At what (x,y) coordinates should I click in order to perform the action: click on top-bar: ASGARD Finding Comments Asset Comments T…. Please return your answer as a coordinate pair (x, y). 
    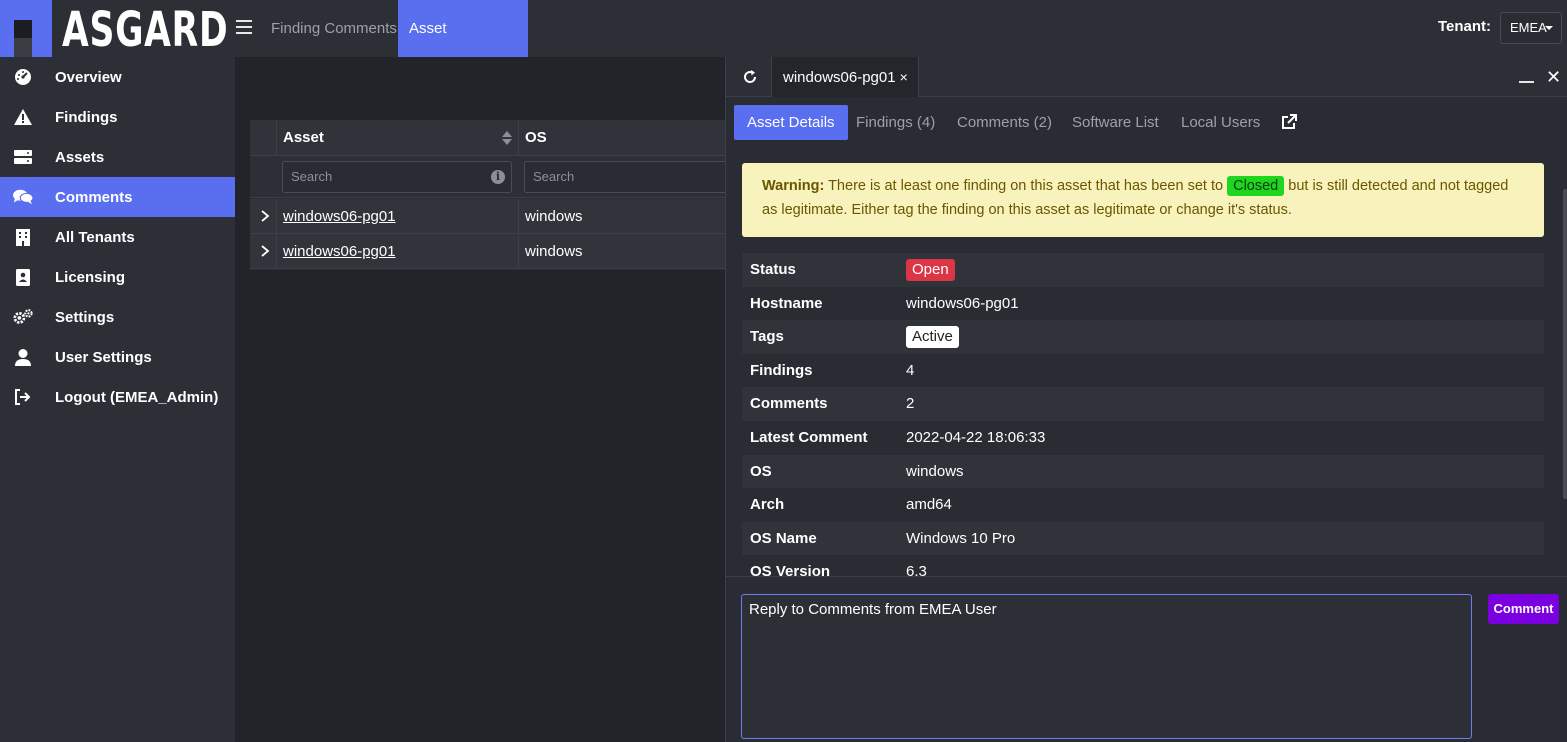
    Looking at the image, I should click on (783, 47).